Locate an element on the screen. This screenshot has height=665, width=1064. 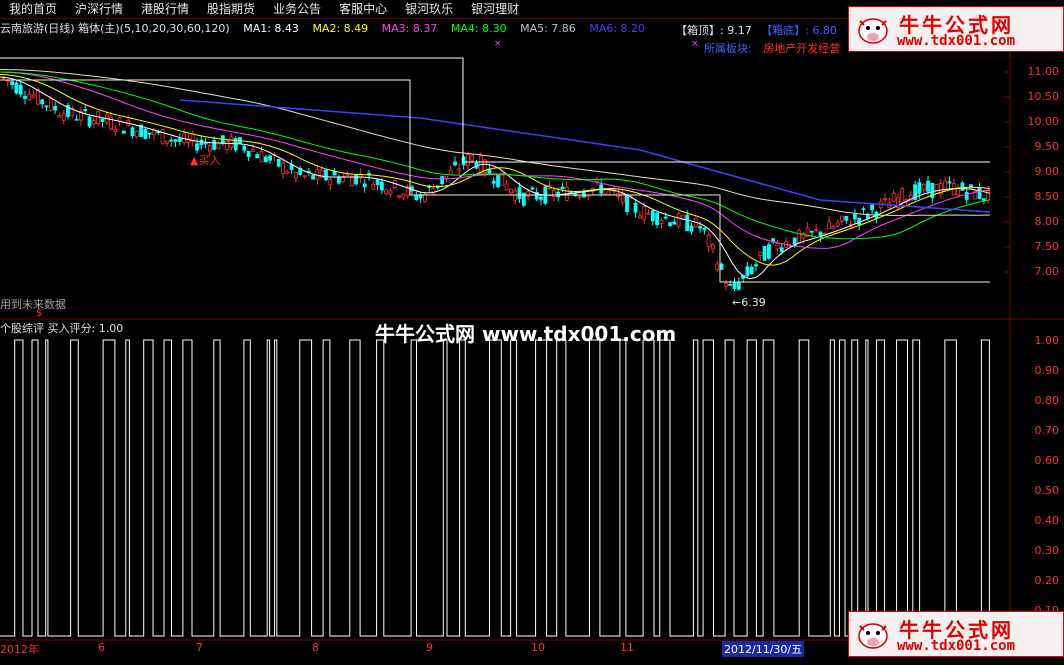
score-tick: 0.40 is located at coordinates (1047, 520).